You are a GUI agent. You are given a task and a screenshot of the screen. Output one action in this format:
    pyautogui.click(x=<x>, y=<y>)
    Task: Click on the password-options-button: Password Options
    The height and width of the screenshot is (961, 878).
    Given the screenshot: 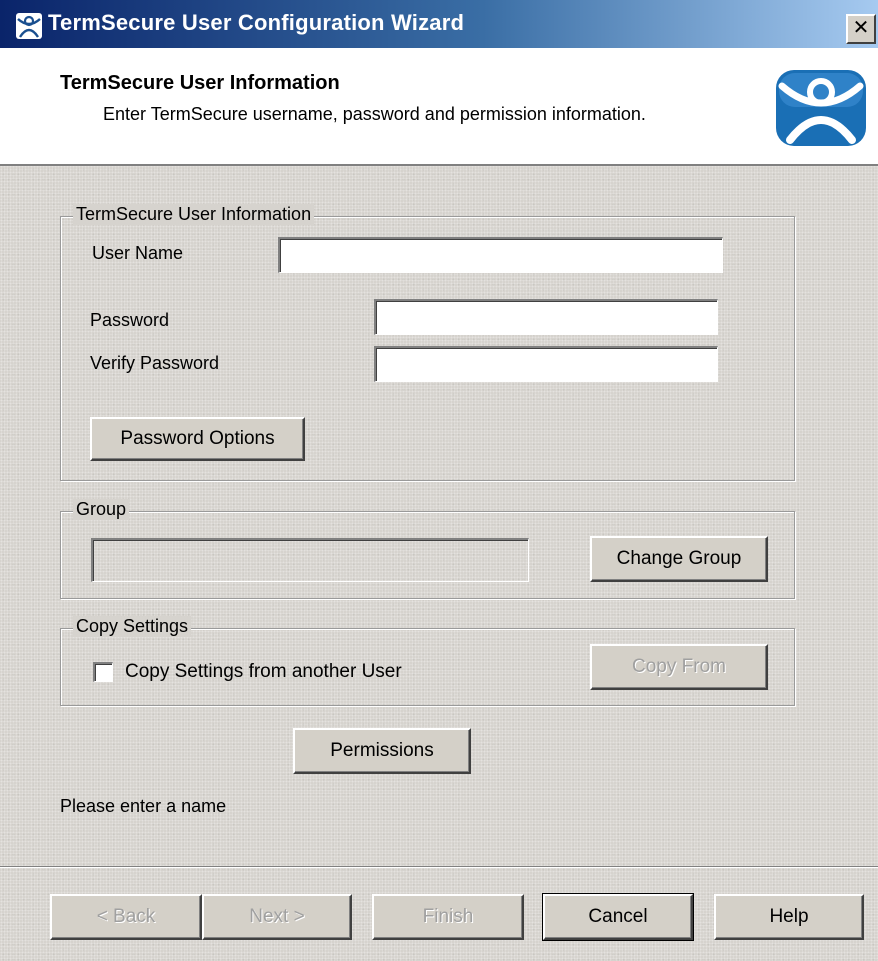 What is the action you would take?
    pyautogui.click(x=197, y=439)
    